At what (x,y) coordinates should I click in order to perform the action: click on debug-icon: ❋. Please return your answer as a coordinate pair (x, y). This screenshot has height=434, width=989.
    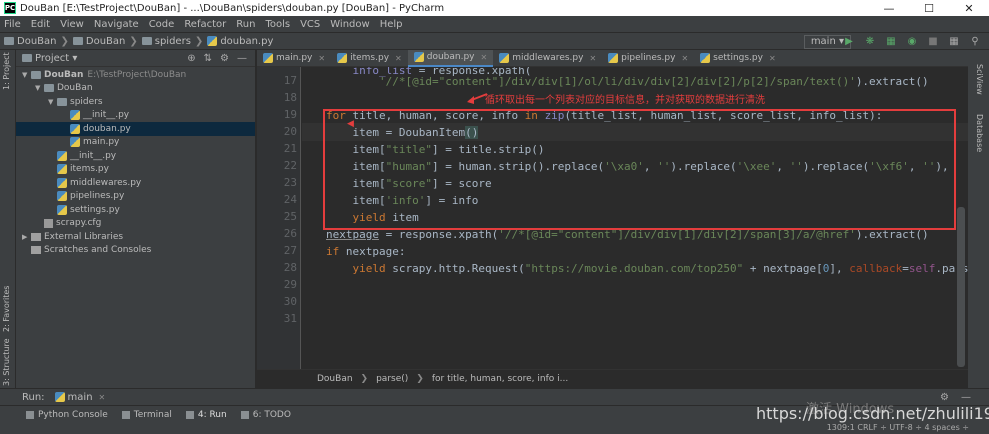
    Looking at the image, I should click on (870, 42).